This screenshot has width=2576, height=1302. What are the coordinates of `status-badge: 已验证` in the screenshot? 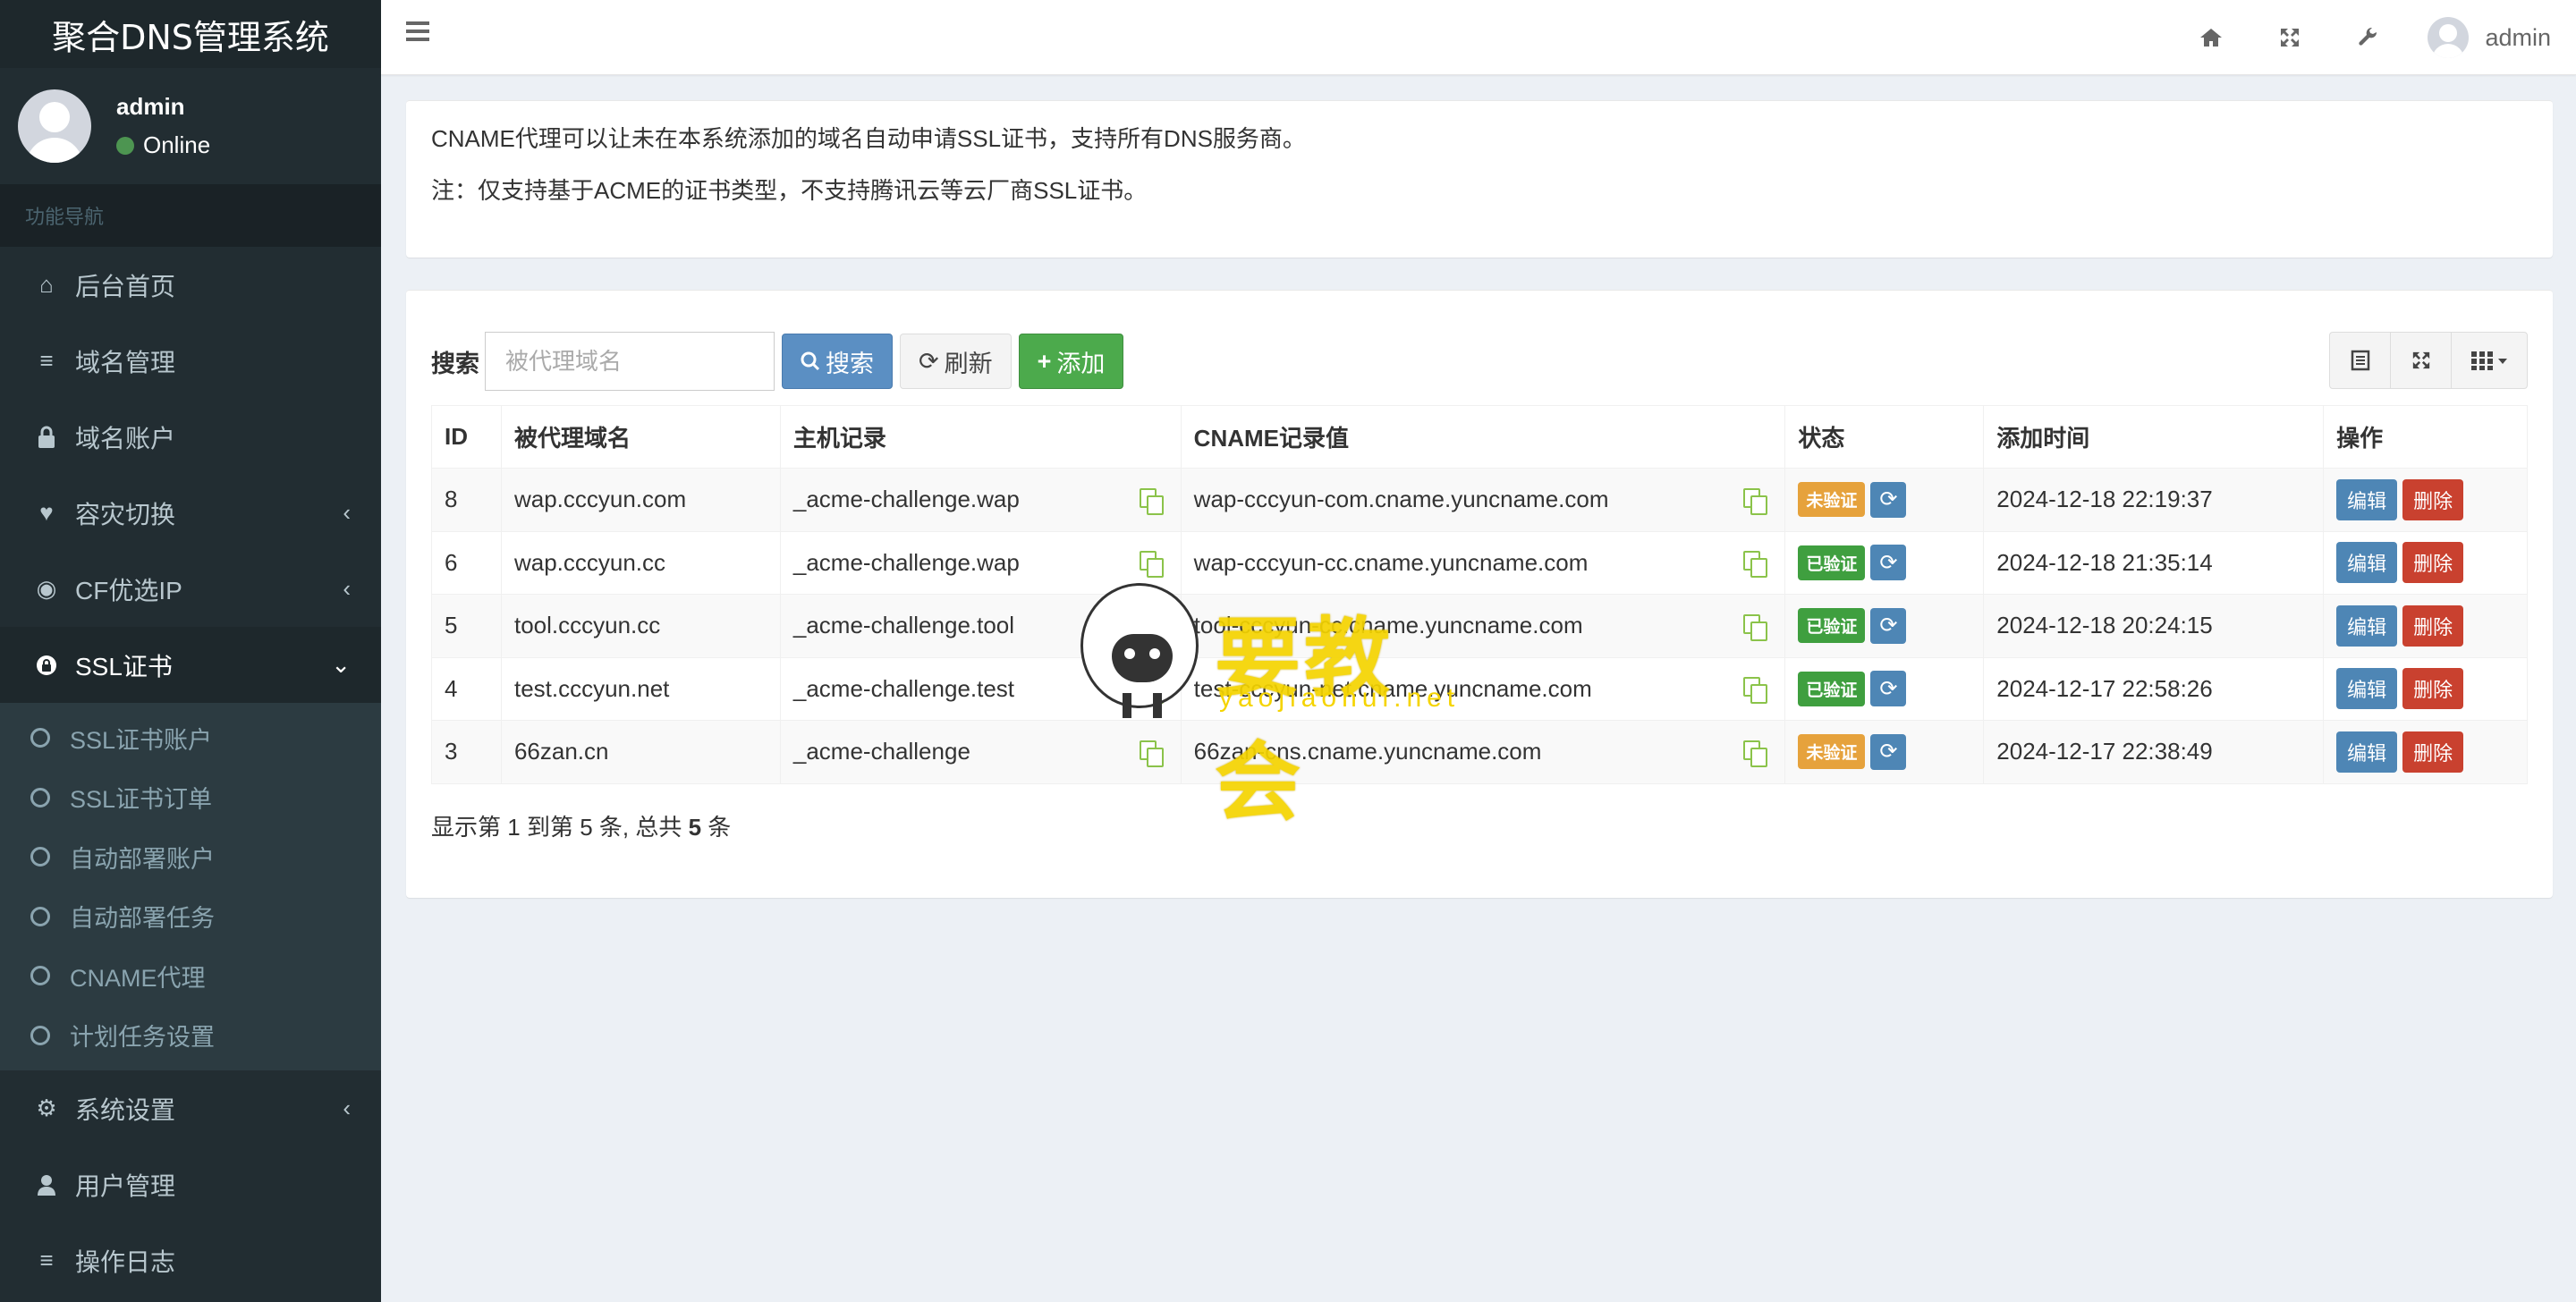 It's located at (1832, 688).